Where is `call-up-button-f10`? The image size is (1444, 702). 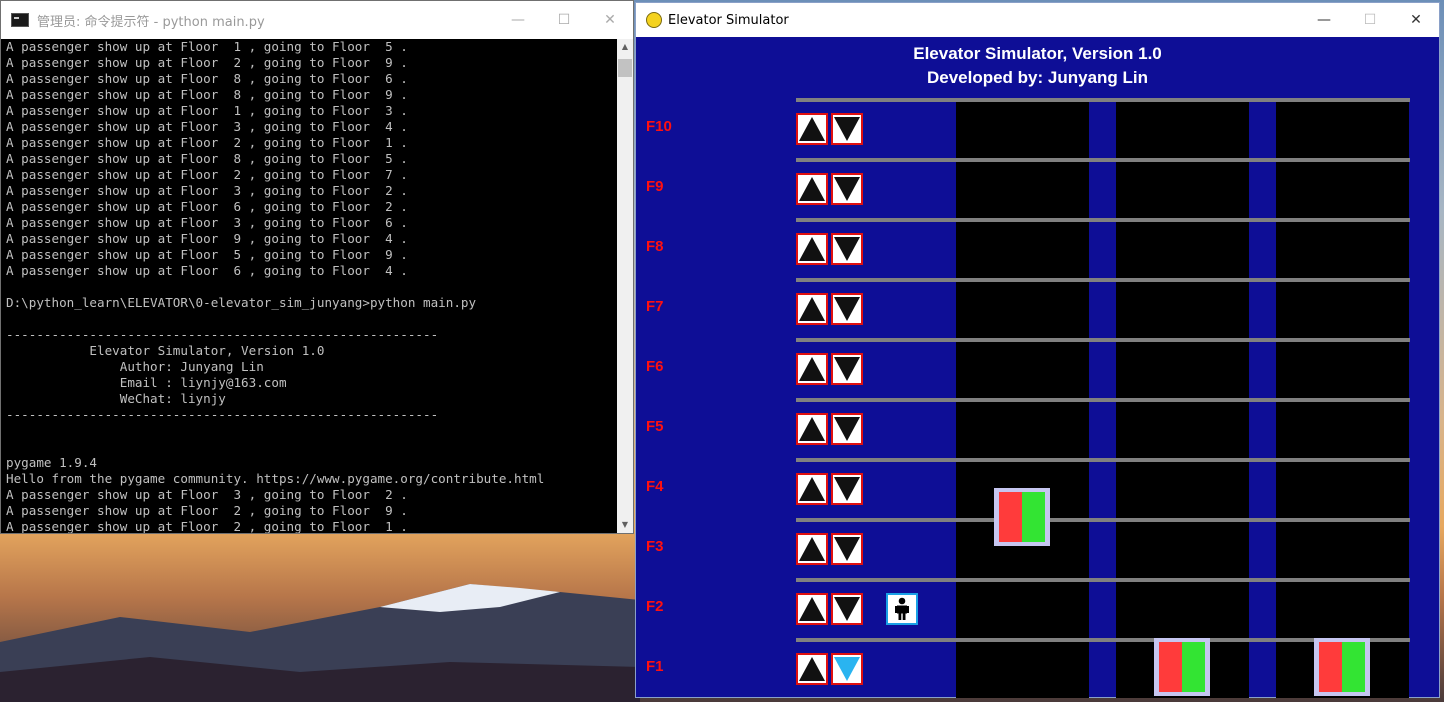 call-up-button-f10 is located at coordinates (812, 129).